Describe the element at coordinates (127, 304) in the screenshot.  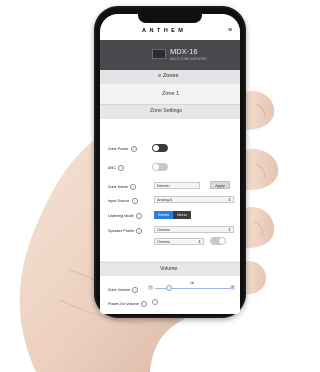
I see `power-on-volume-label: Power-On Volume i` at that location.